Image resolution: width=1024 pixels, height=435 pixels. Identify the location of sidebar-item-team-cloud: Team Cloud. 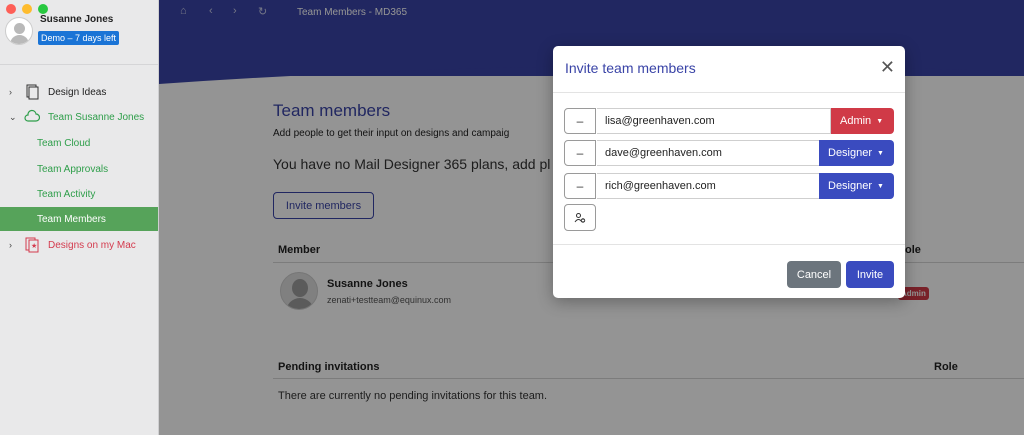
(79, 143).